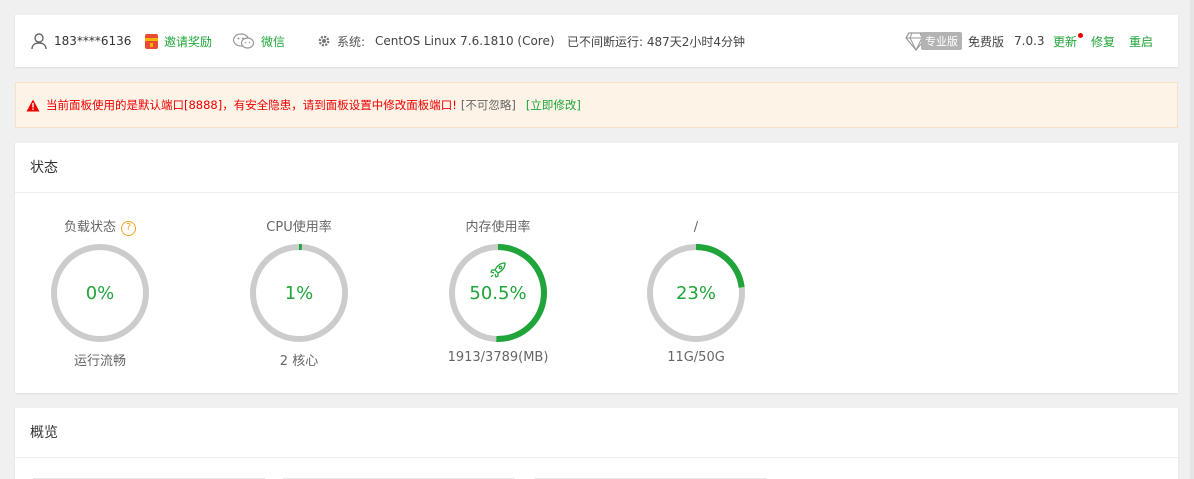 The image size is (1194, 479). I want to click on gauge-cpu-value: 1%, so click(299, 293).